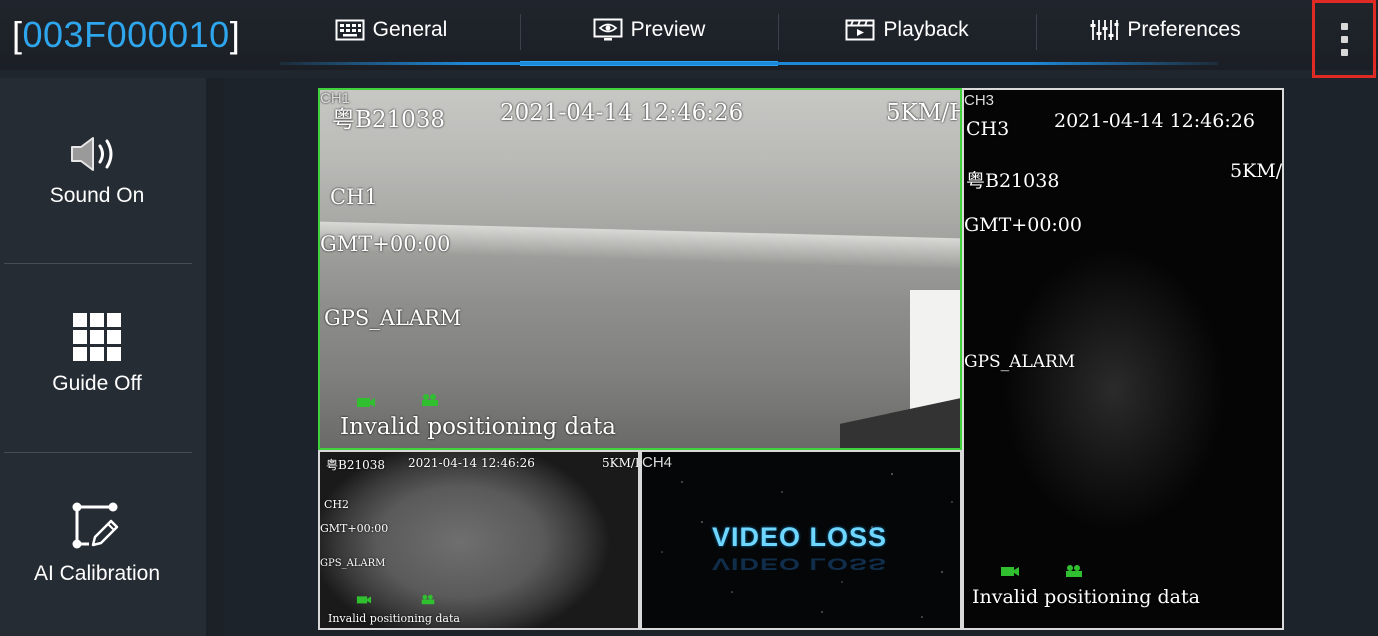  Describe the element at coordinates (17, 34) in the screenshot. I see `device-id-open-bracket: [` at that location.